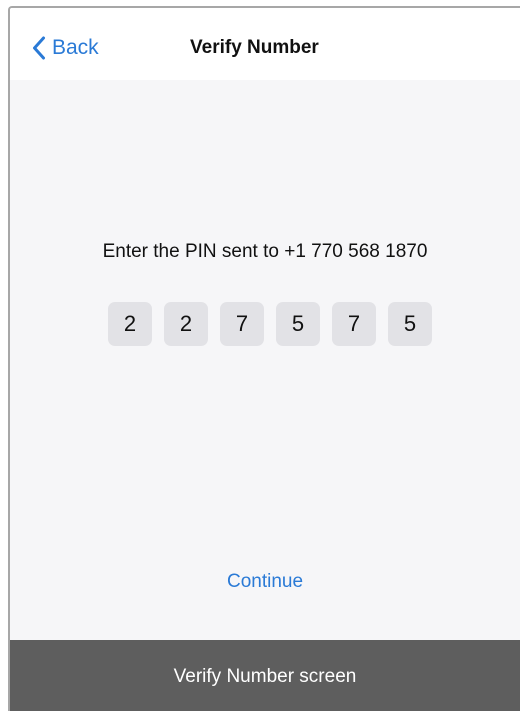 Image resolution: width=520 pixels, height=711 pixels. I want to click on pin-digit-5: 7, so click(354, 324).